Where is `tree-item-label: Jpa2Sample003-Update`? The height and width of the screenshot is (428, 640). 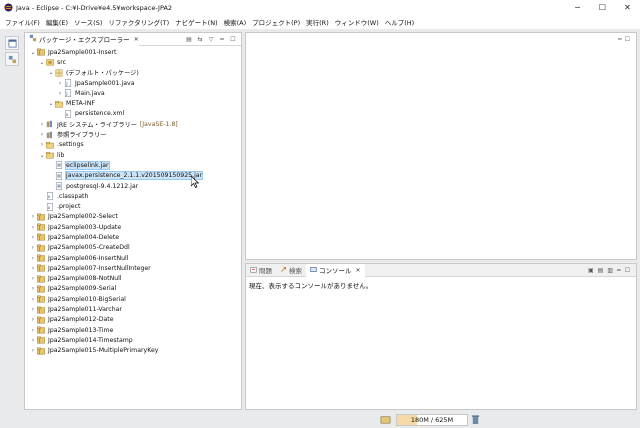 tree-item-label: Jpa2Sample003-Update is located at coordinates (85, 227).